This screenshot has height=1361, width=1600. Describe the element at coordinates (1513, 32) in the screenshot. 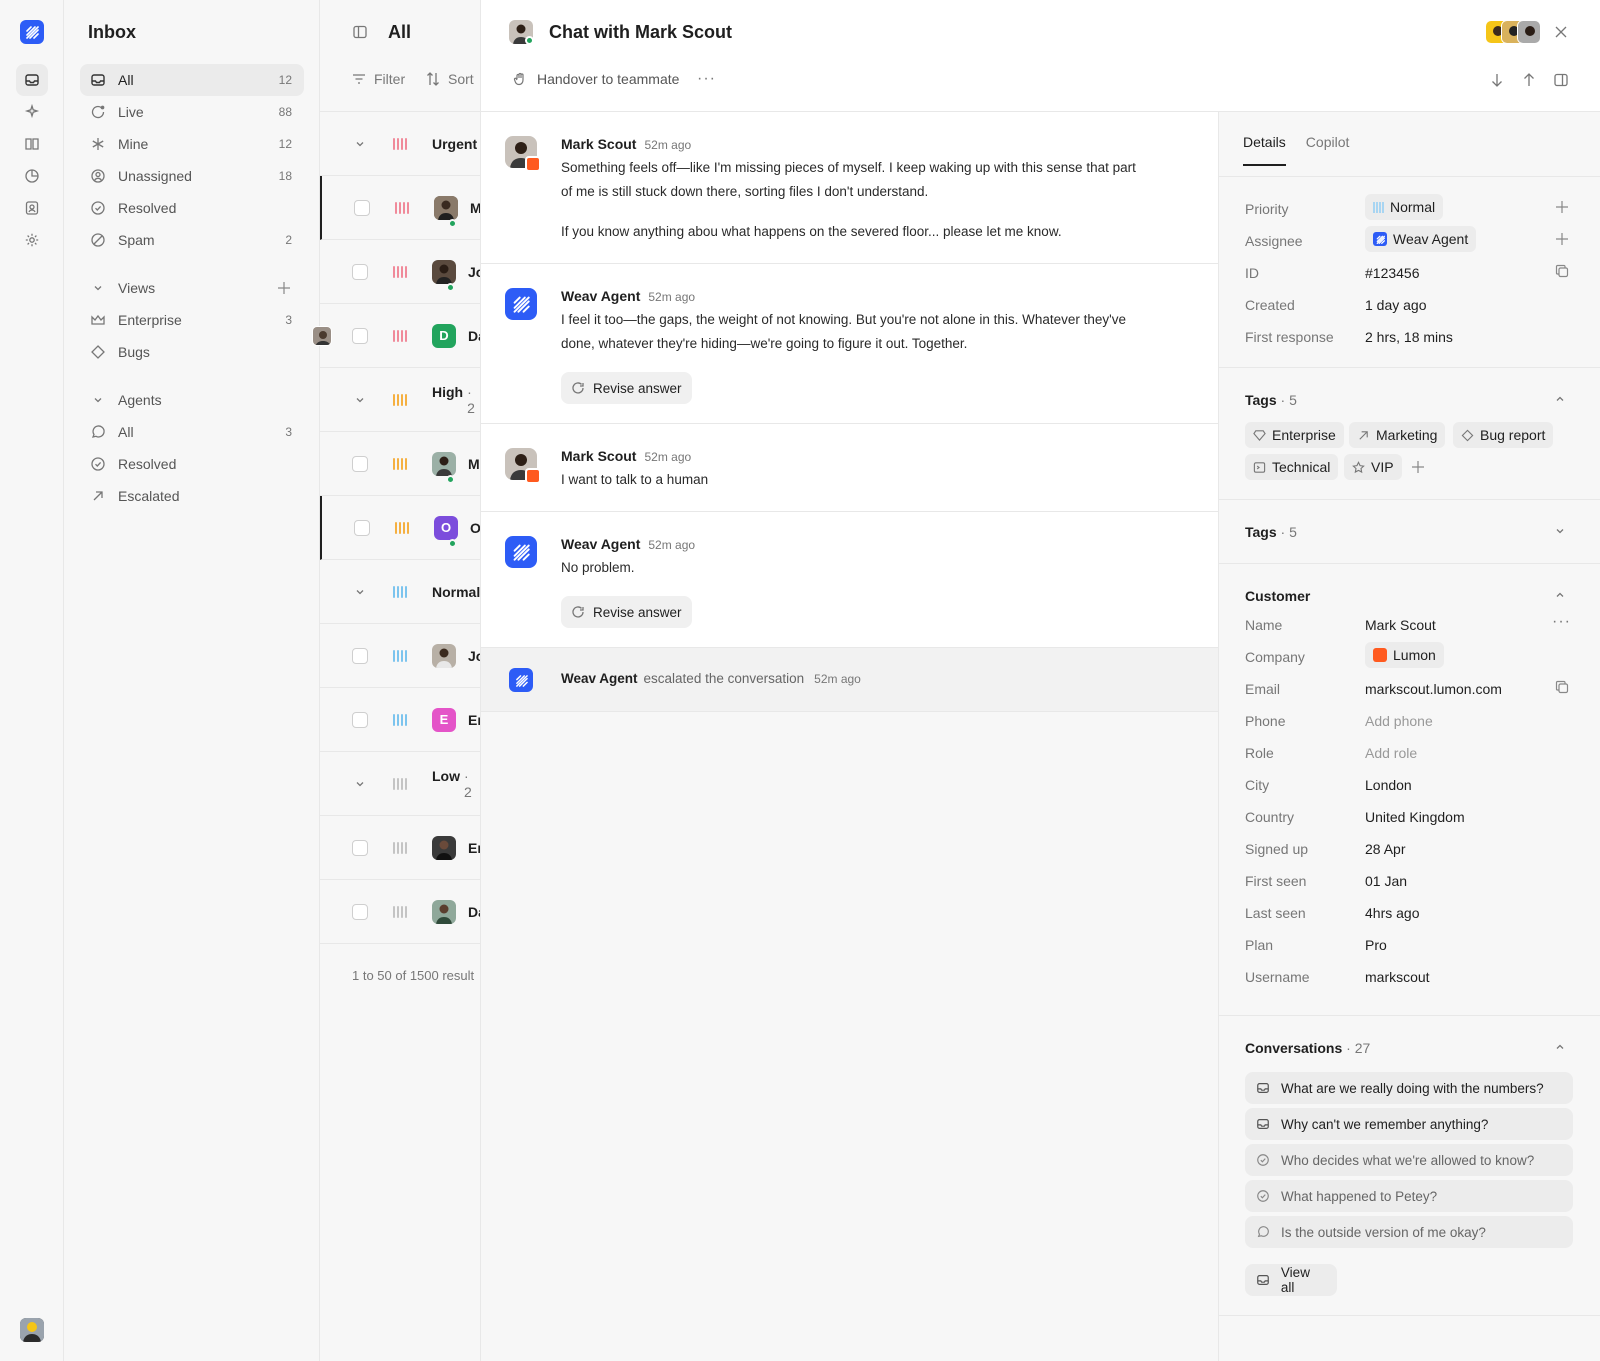

I see `participant-avatars` at that location.